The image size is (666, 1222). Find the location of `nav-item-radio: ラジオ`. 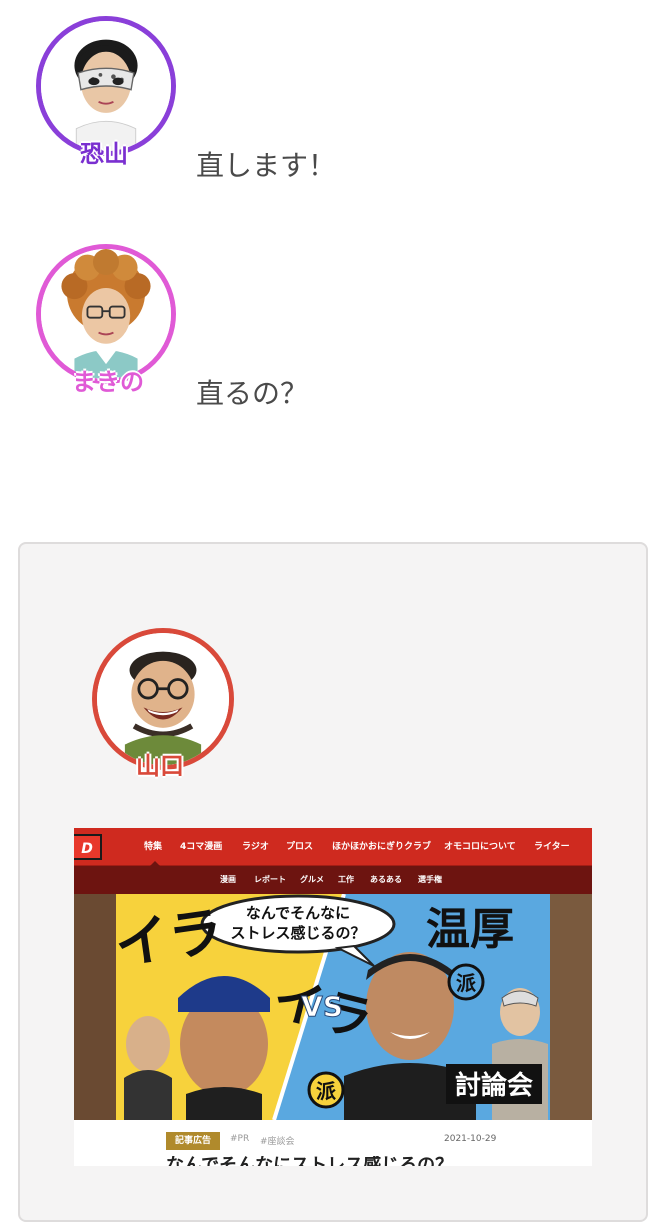

nav-item-radio: ラジオ is located at coordinates (255, 847).